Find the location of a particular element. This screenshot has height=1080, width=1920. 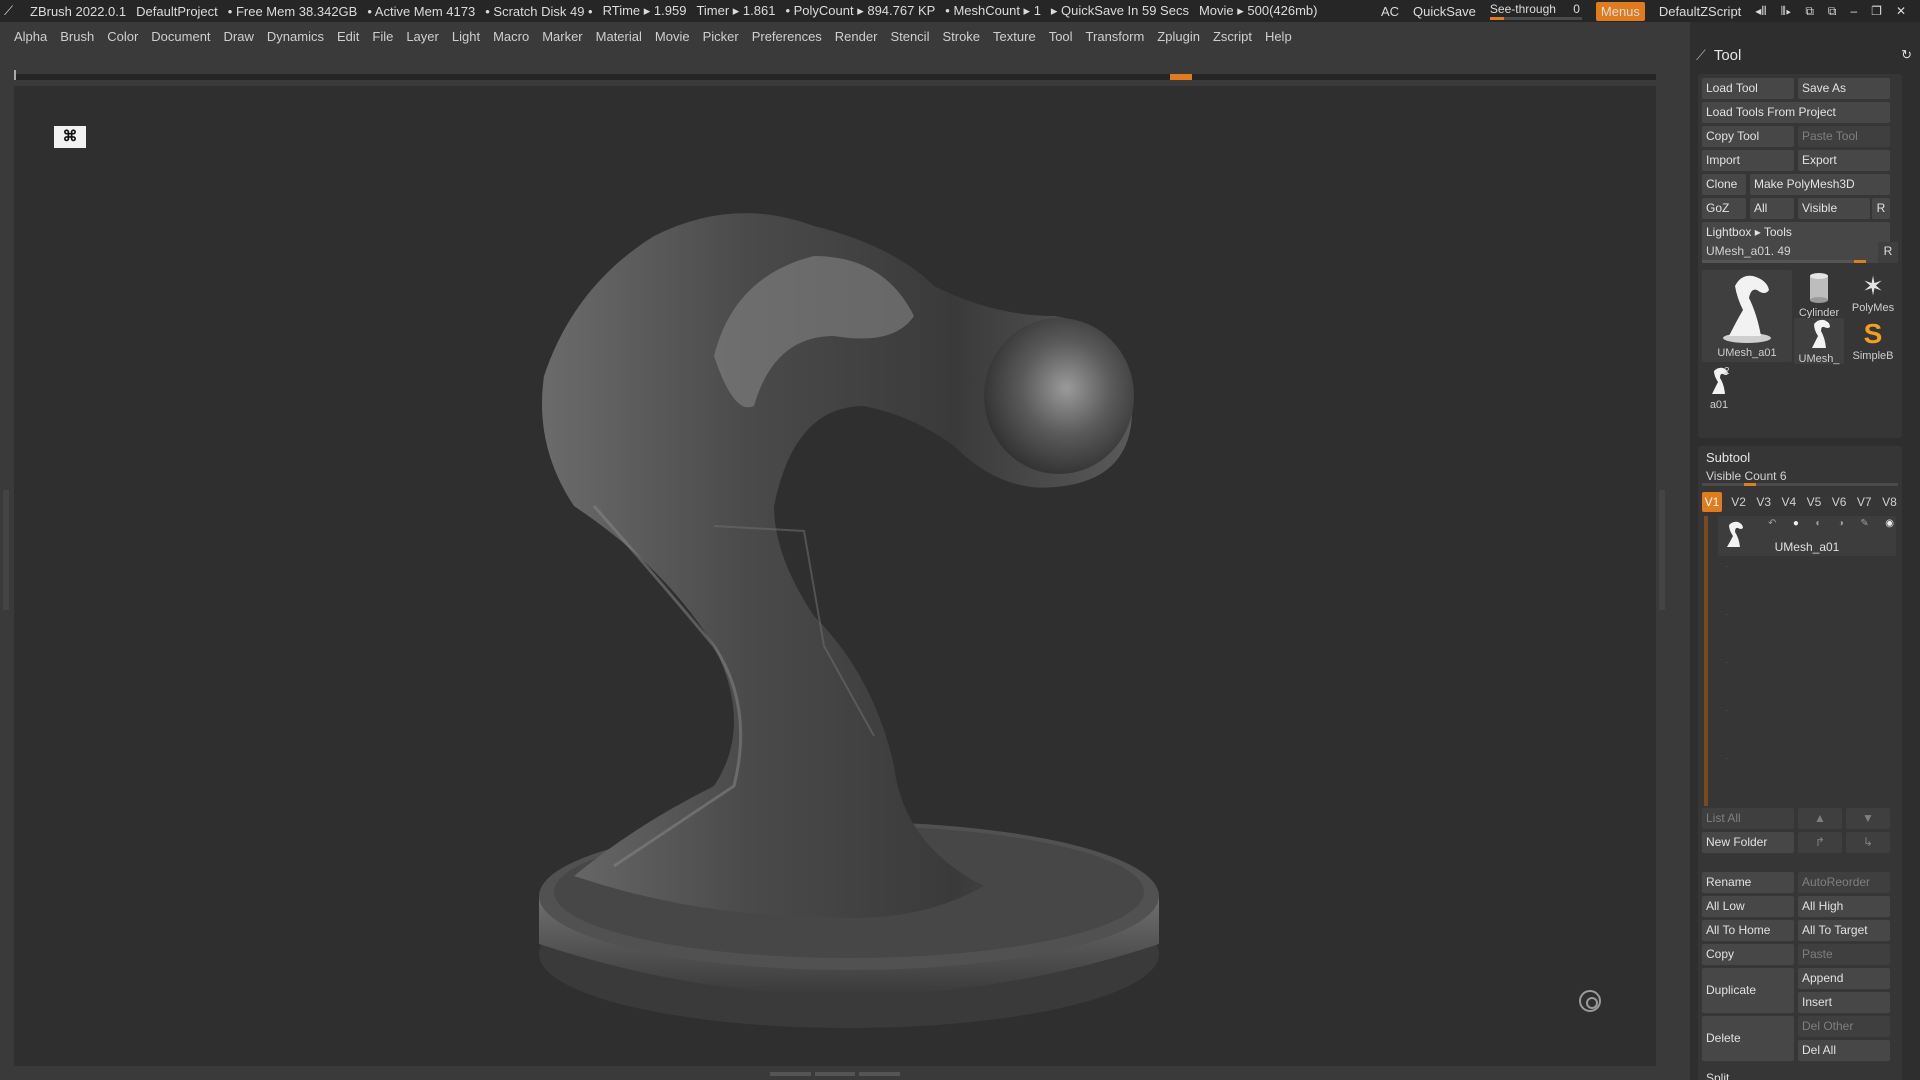

all-to-target-button: All To Target is located at coordinates (1844, 930).